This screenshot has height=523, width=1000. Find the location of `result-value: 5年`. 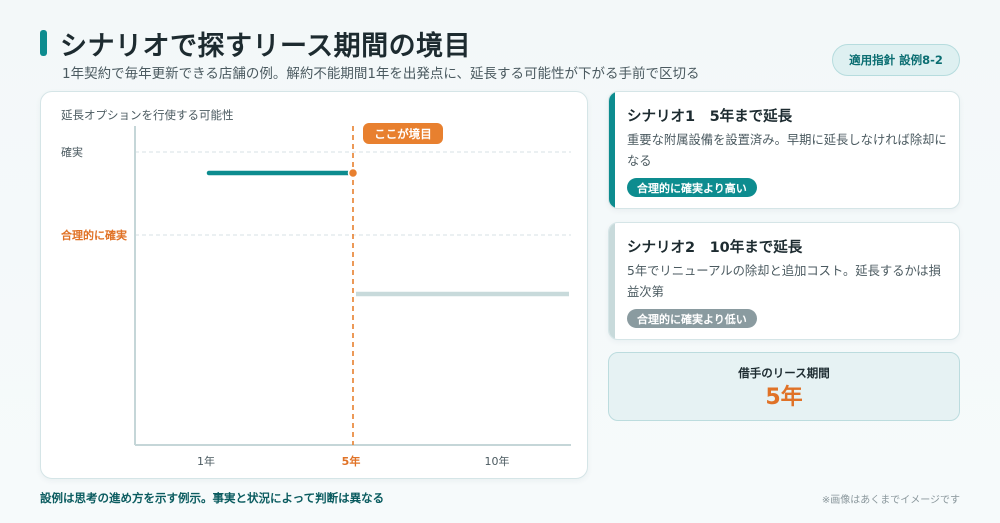

result-value: 5年 is located at coordinates (784, 397).